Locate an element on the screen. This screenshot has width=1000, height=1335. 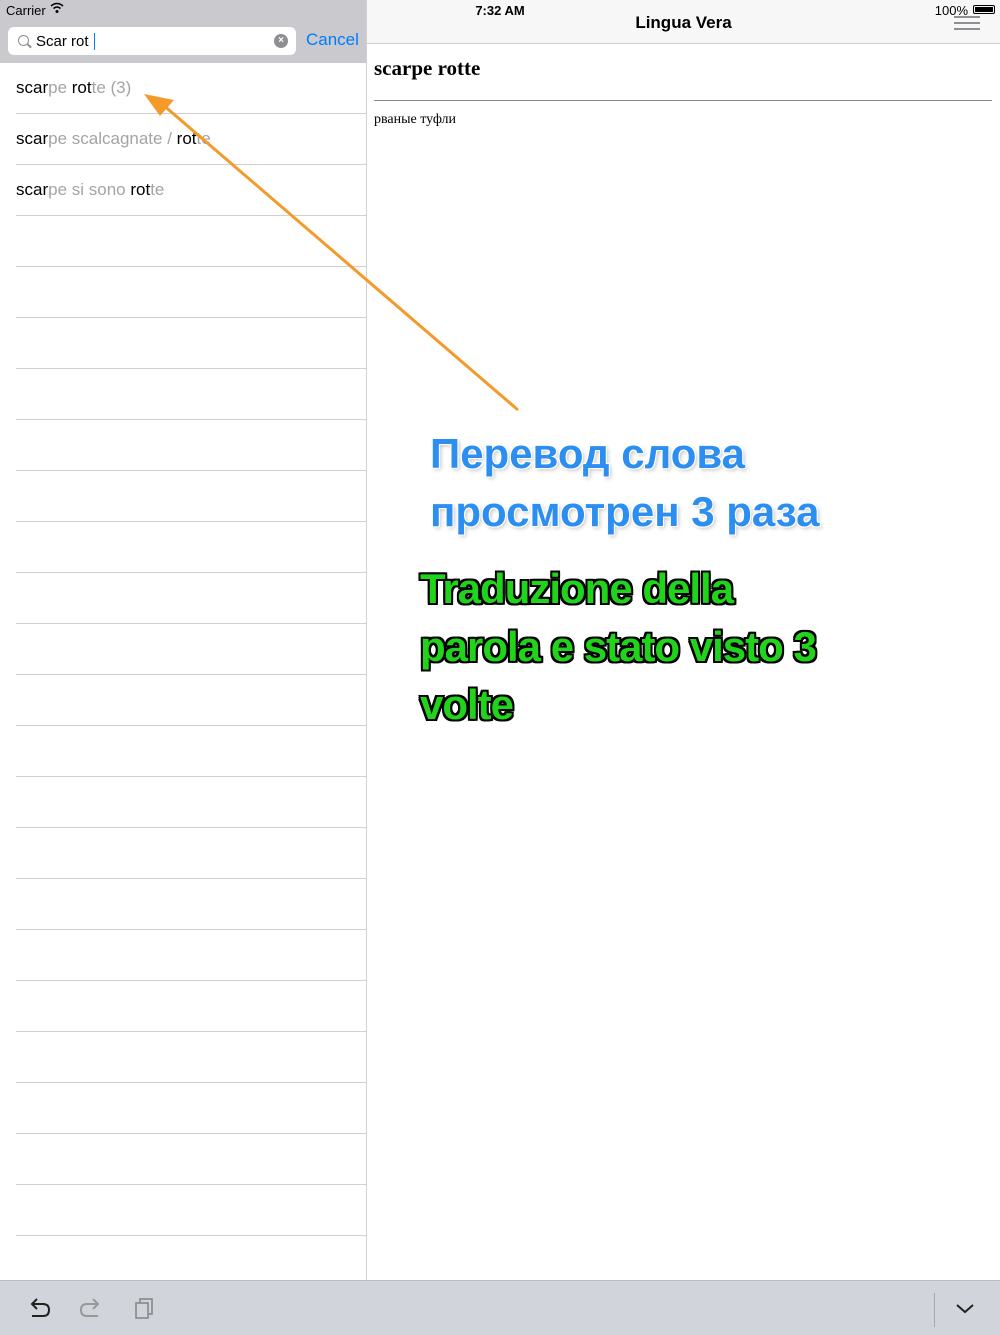
annotation-line: volte is located at coordinates (467, 704).